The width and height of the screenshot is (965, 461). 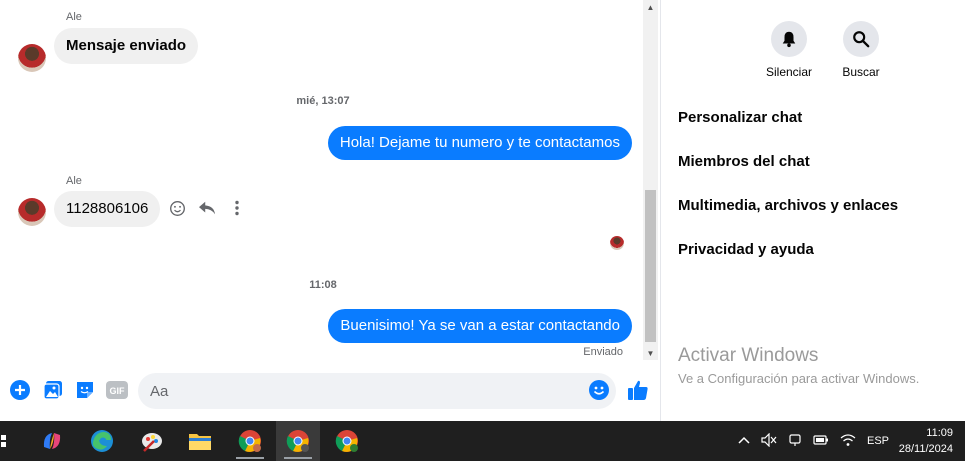 What do you see at coordinates (85, 390) in the screenshot?
I see `sticker-icon` at bounding box center [85, 390].